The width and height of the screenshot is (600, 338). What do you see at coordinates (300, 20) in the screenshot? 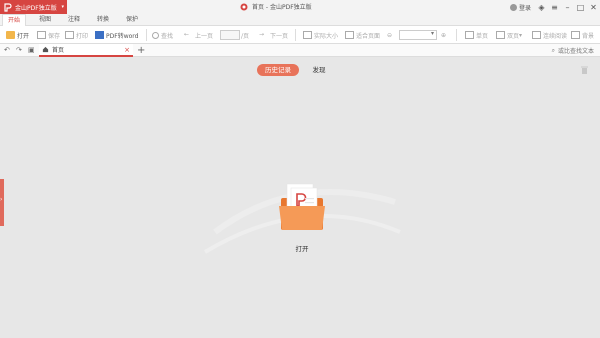
I see `menu-bar: 开始 视图 注释 转换 保护` at bounding box center [300, 20].